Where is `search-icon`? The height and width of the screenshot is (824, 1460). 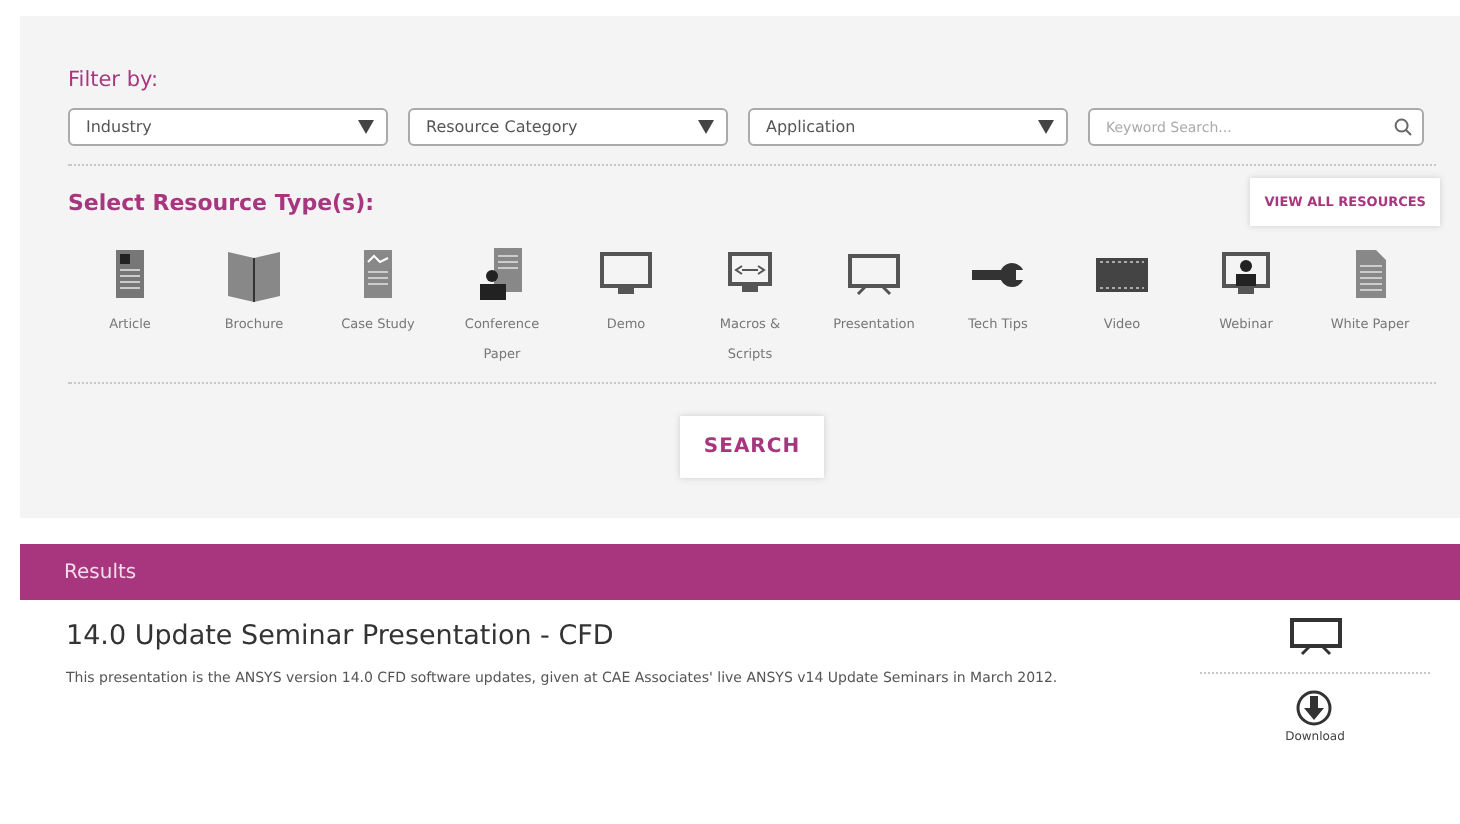
search-icon is located at coordinates (1403, 127).